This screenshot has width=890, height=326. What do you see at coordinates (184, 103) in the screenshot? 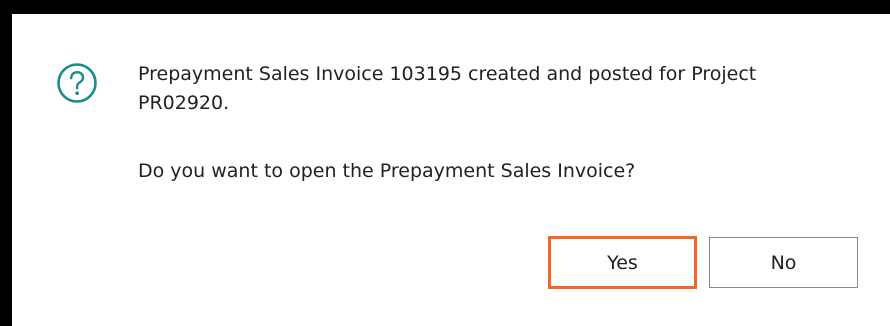
I see `message-line: PR02920.` at bounding box center [184, 103].